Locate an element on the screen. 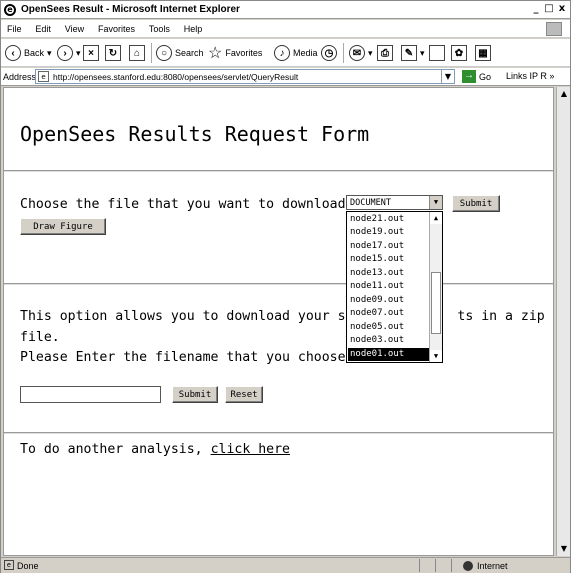  dropdown-option: node11.out is located at coordinates (389, 286).